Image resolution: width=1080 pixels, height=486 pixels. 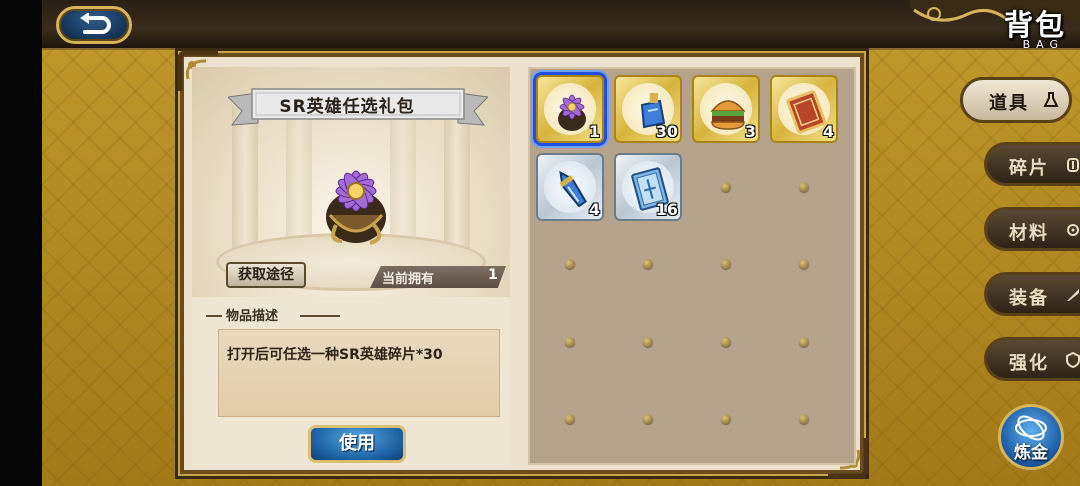 I want to click on description-box: 打开后可任选一种SR英雄碎片*30, so click(x=359, y=373).